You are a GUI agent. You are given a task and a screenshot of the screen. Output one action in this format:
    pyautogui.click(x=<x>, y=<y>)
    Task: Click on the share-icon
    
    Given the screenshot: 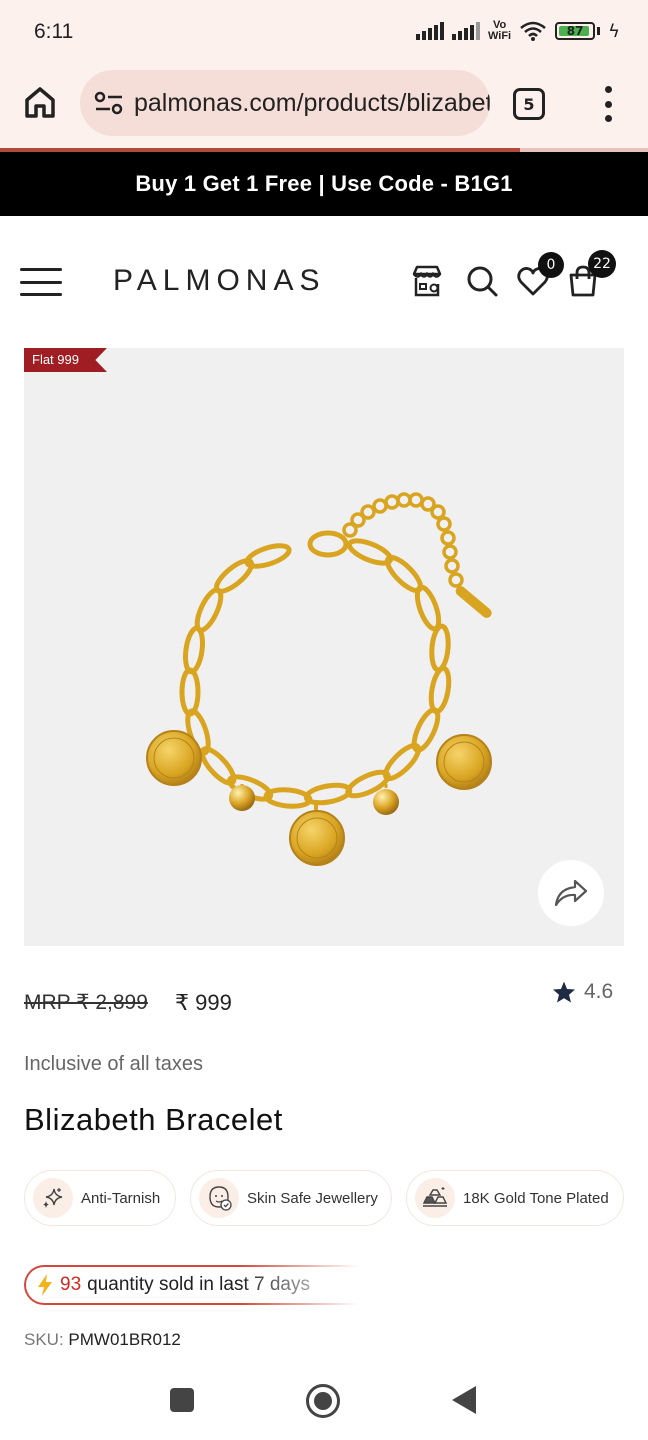 What is the action you would take?
    pyautogui.click(x=571, y=893)
    